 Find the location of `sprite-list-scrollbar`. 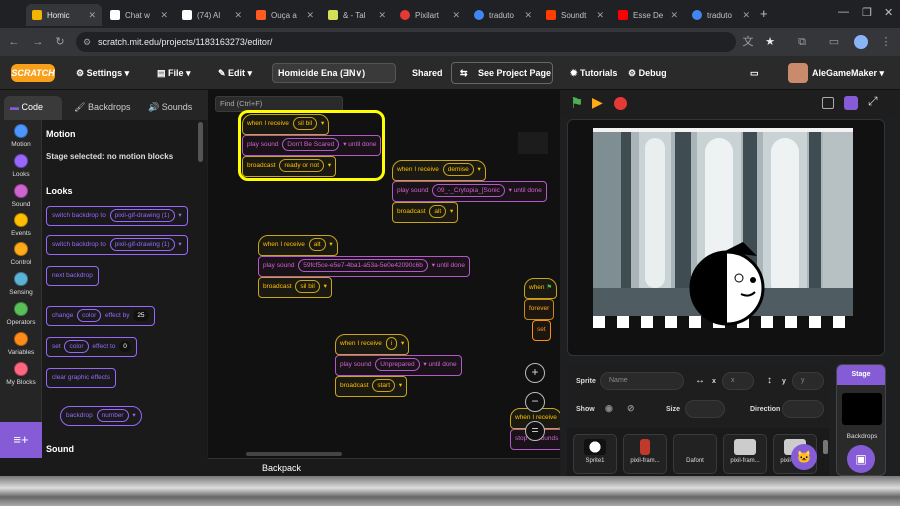

sprite-list-scrollbar is located at coordinates (825, 447).